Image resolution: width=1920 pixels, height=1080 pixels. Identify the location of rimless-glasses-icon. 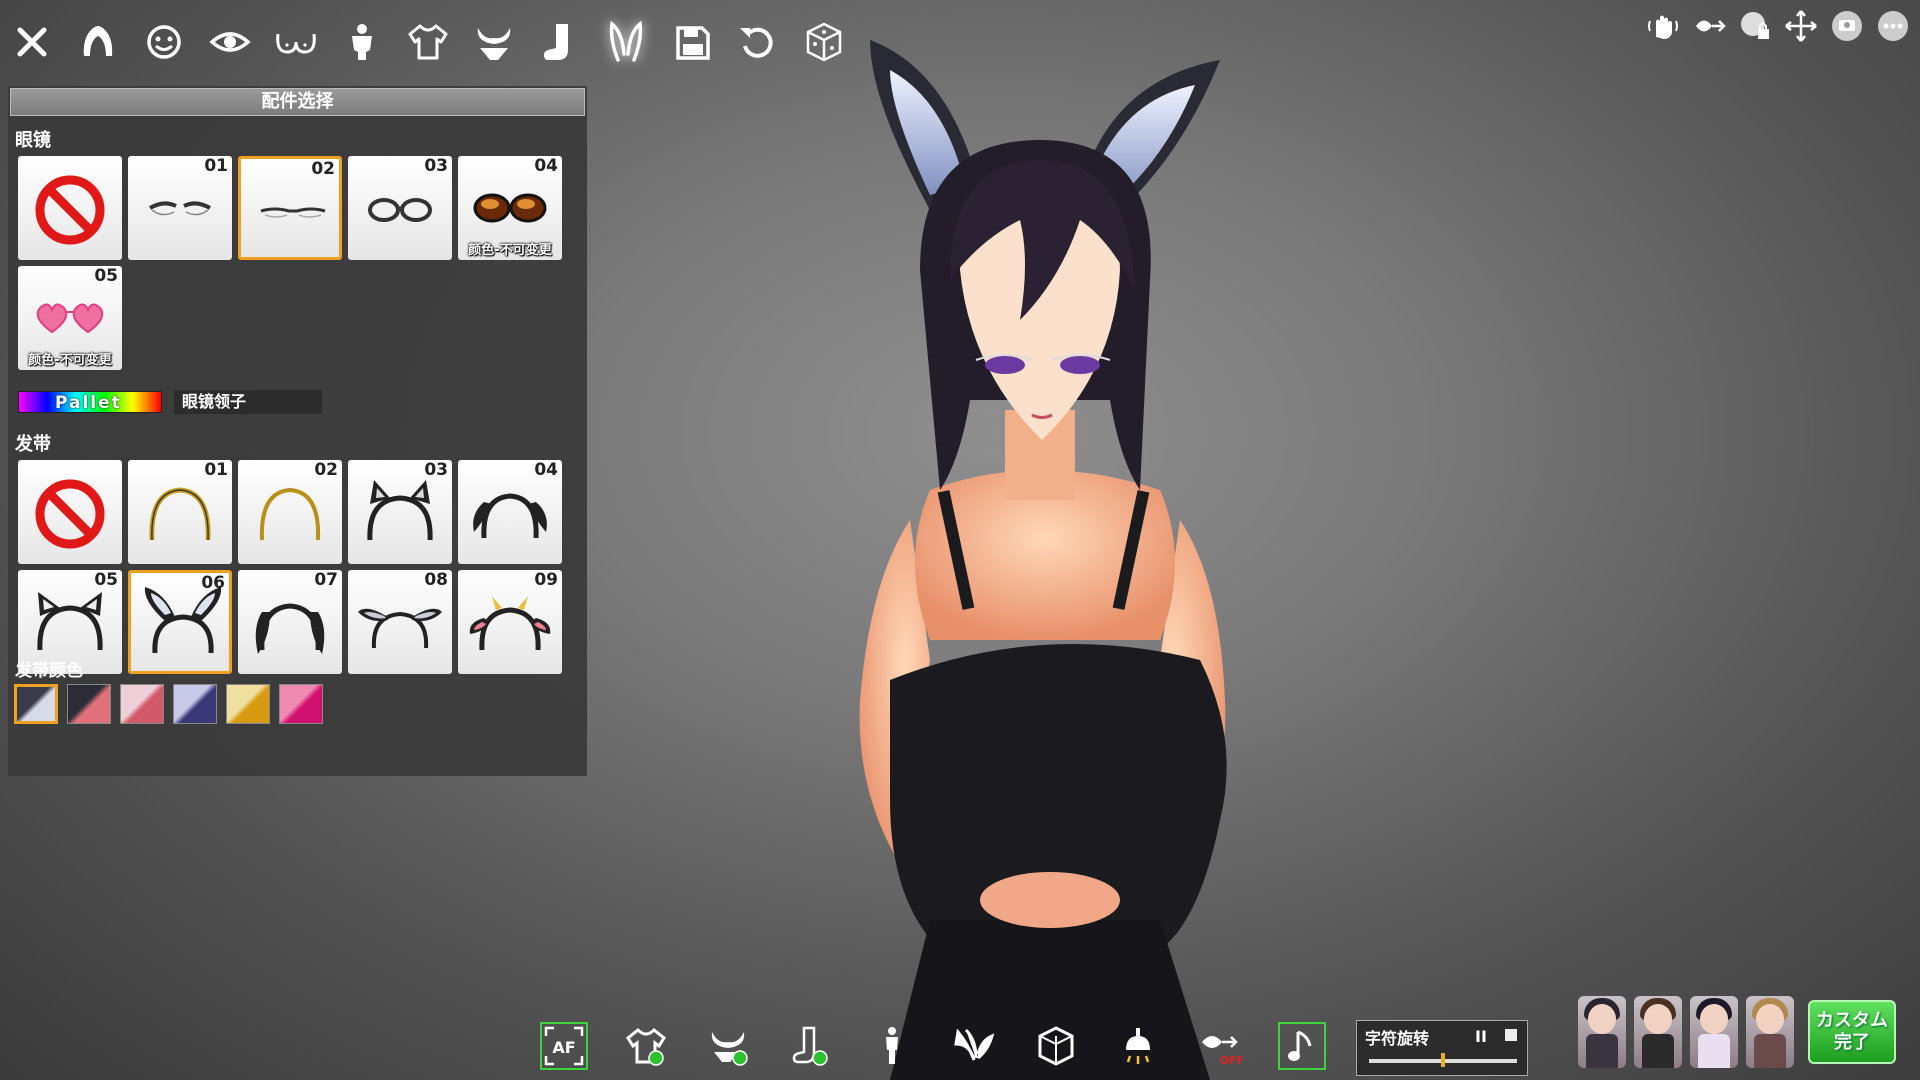
(293, 212).